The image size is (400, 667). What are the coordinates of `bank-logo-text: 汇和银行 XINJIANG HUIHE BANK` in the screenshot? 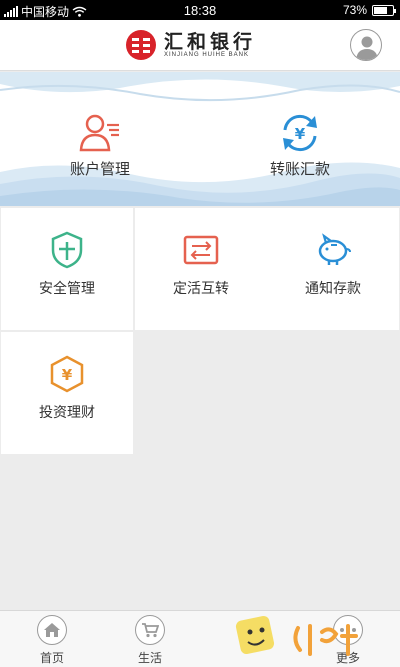 It's located at (210, 45).